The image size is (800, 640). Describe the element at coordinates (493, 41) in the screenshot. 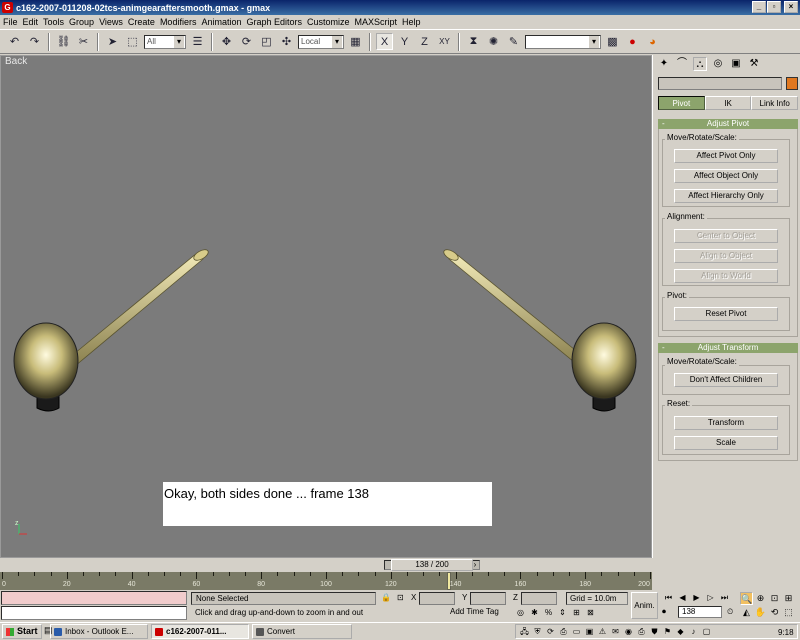

I see `align-icon: ✺` at that location.